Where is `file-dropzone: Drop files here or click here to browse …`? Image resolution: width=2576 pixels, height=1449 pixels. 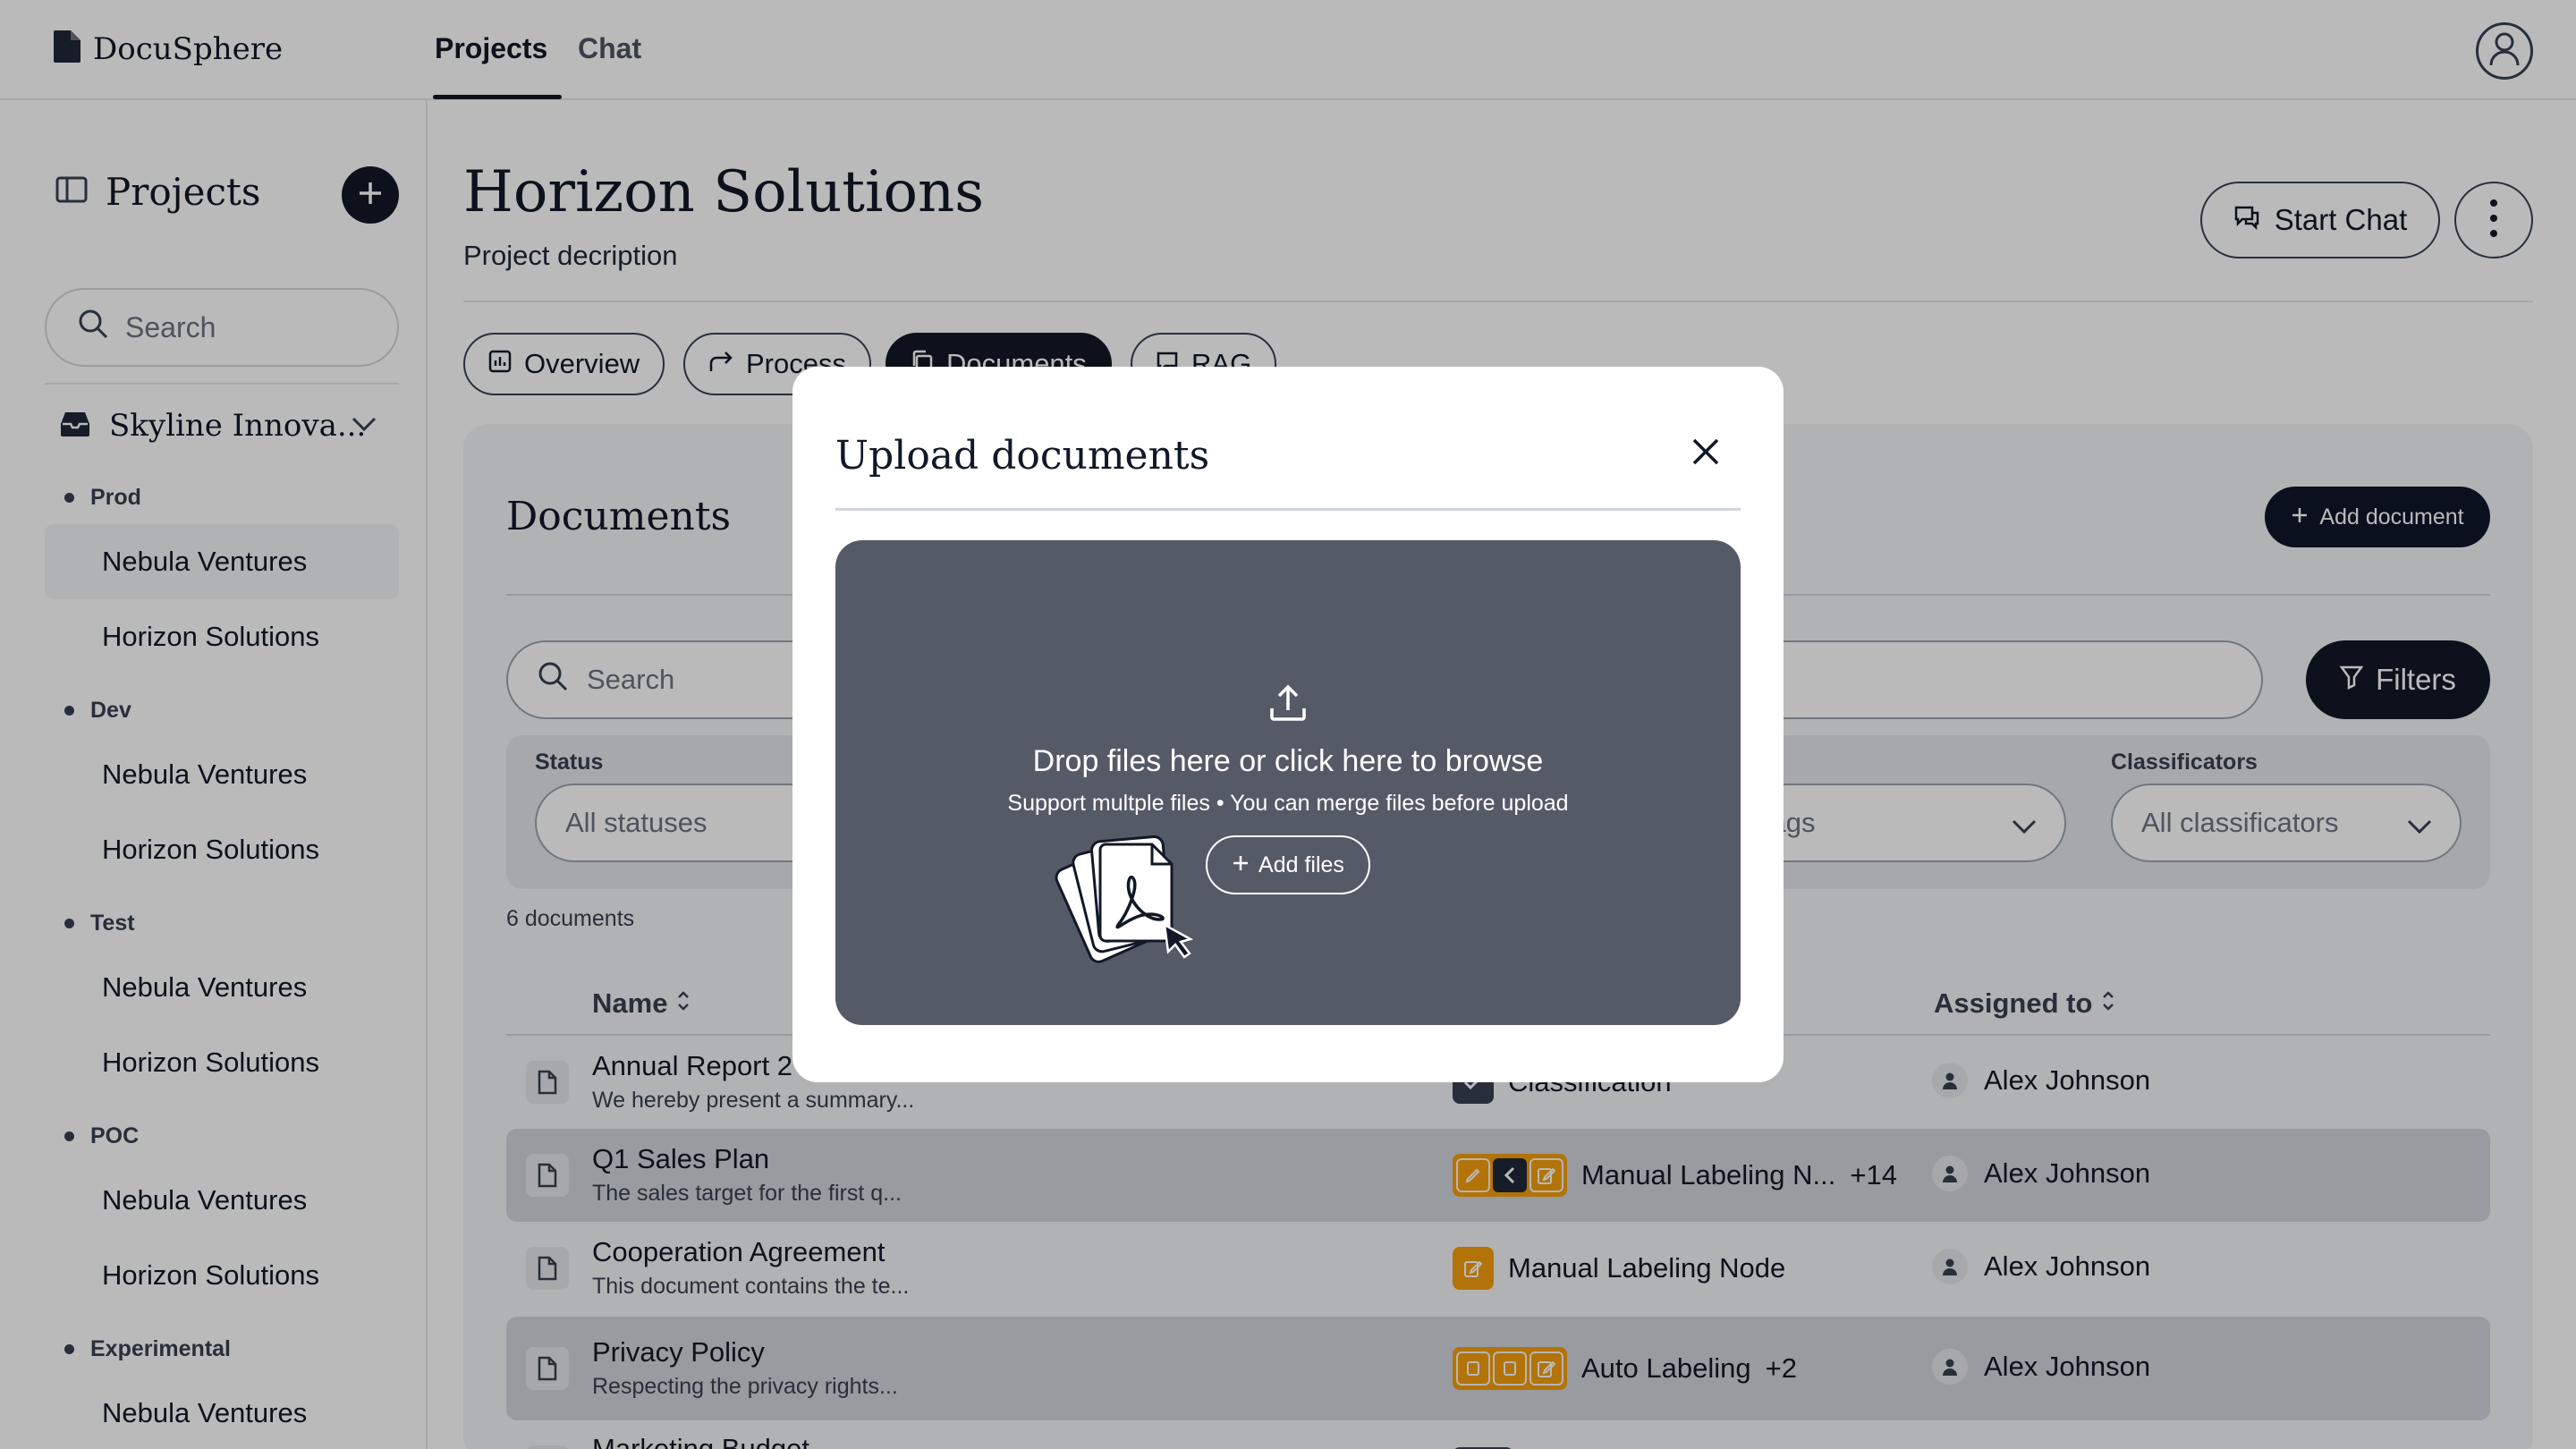 file-dropzone: Drop files here or click here to browse … is located at coordinates (1288, 782).